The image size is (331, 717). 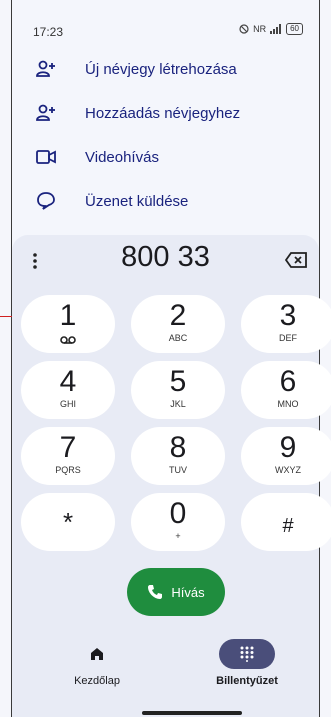 I want to click on home-icon, so click(x=97, y=654).